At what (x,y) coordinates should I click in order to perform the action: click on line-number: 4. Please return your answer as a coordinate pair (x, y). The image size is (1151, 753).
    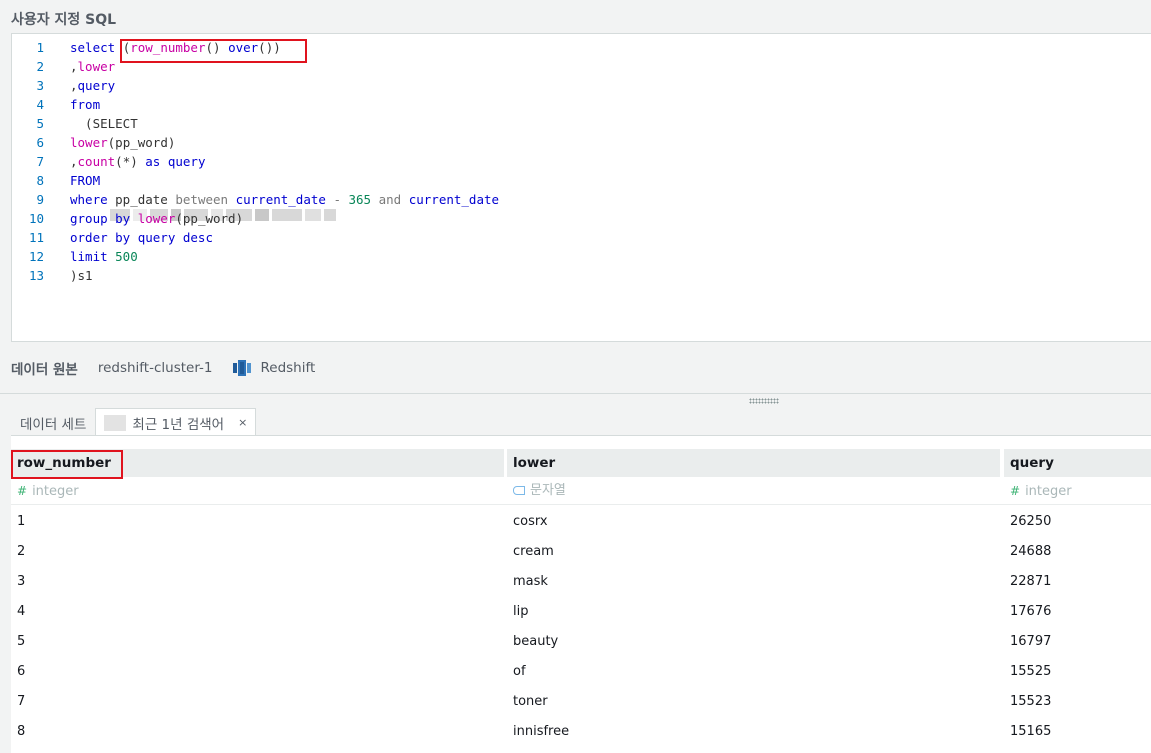
    Looking at the image, I should click on (40, 104).